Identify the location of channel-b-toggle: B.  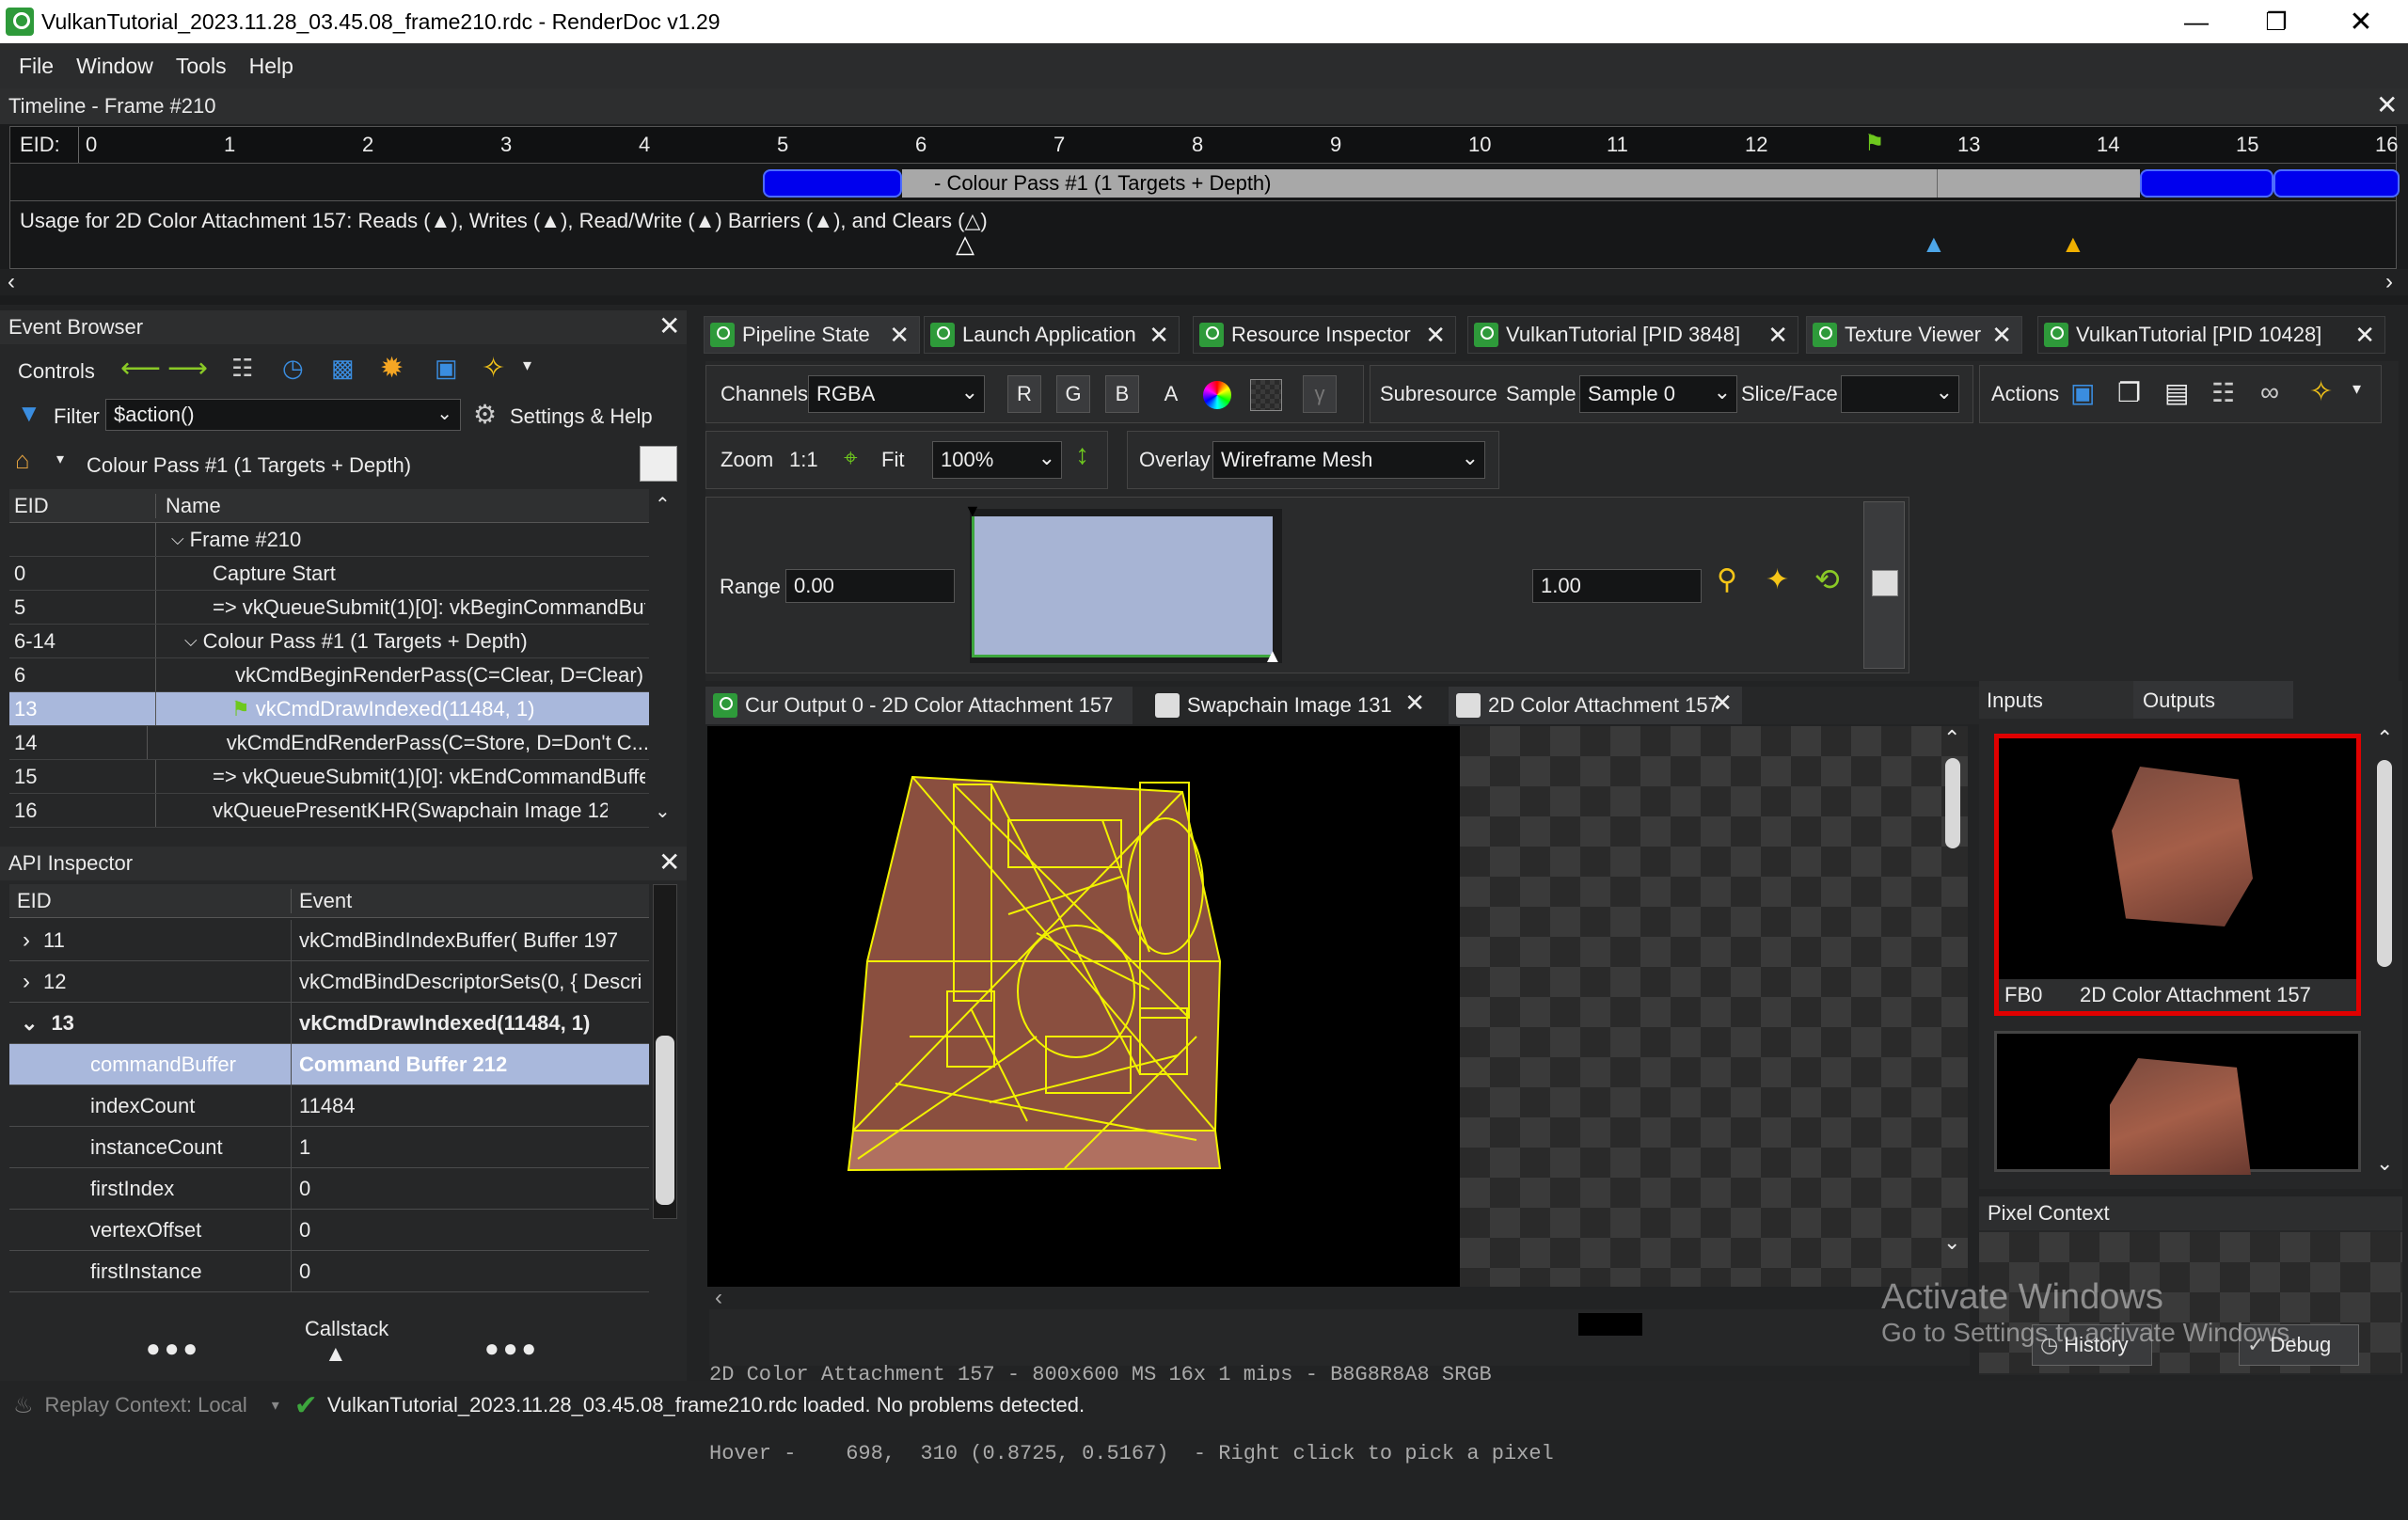
(1122, 394).